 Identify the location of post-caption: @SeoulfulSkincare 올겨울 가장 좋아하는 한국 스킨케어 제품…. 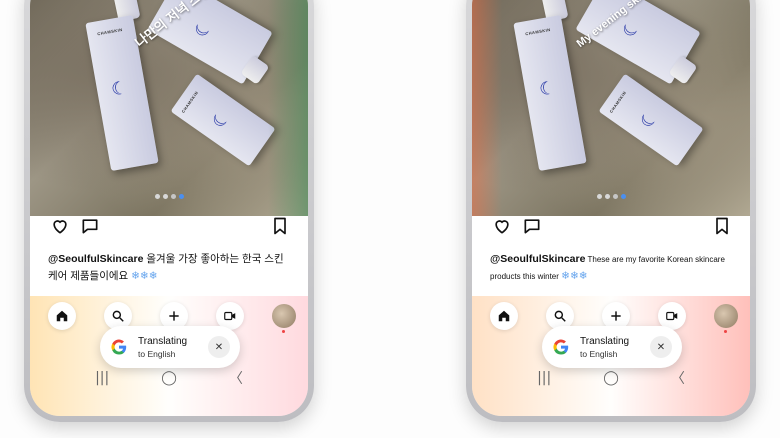
(169, 268).